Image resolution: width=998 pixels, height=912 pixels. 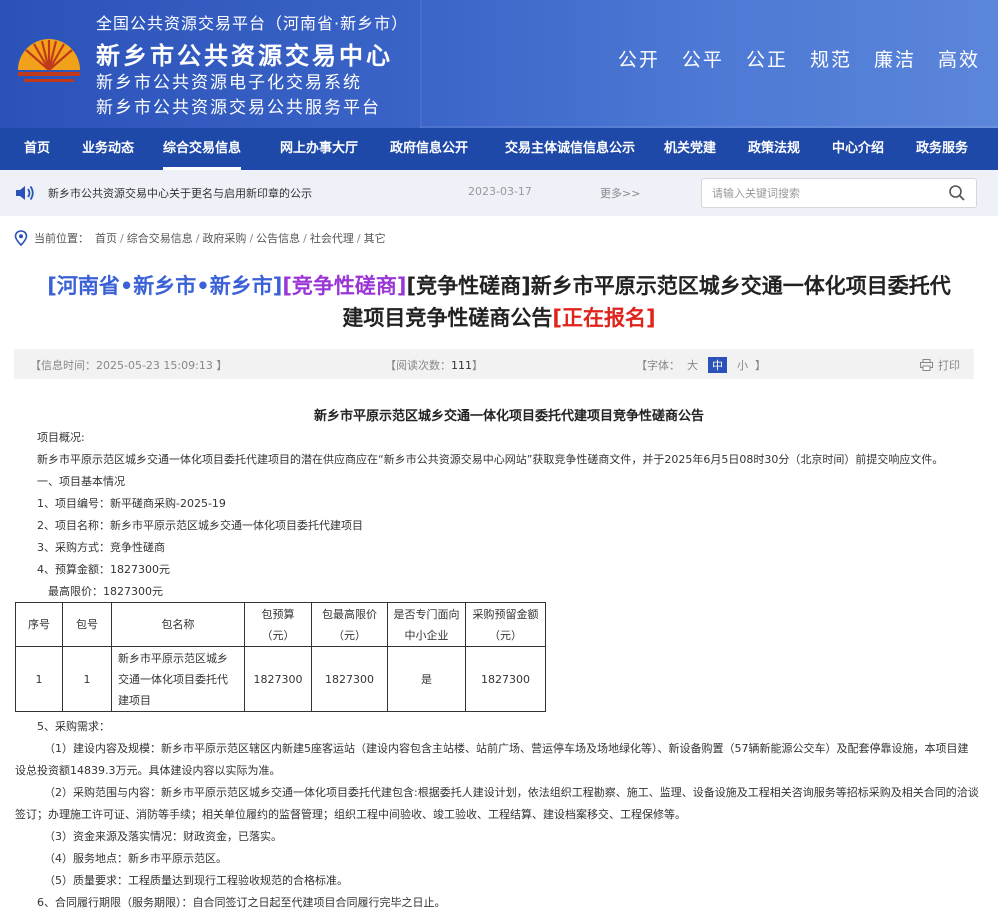 I want to click on contract-period: 6、合同履行期限（服务期限）：自合同签订之日起至代建项目合同履行完毕之日止。, so click(x=241, y=902).